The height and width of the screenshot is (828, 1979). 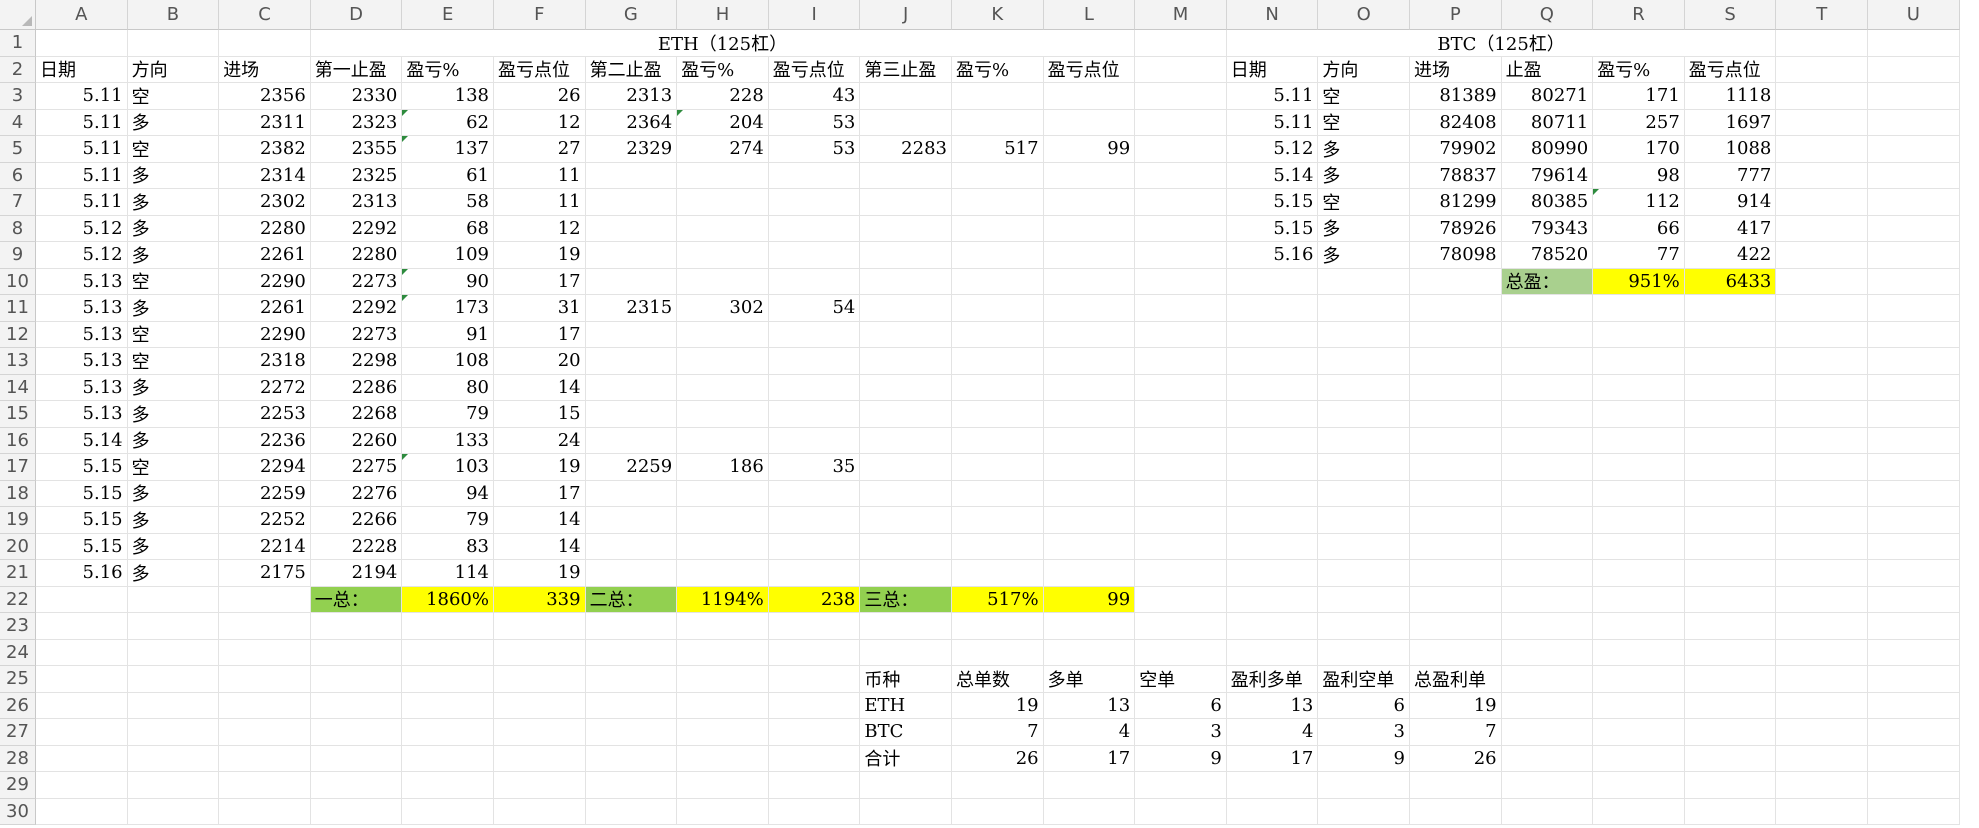 What do you see at coordinates (814, 387) in the screenshot?
I see `cell-i14` at bounding box center [814, 387].